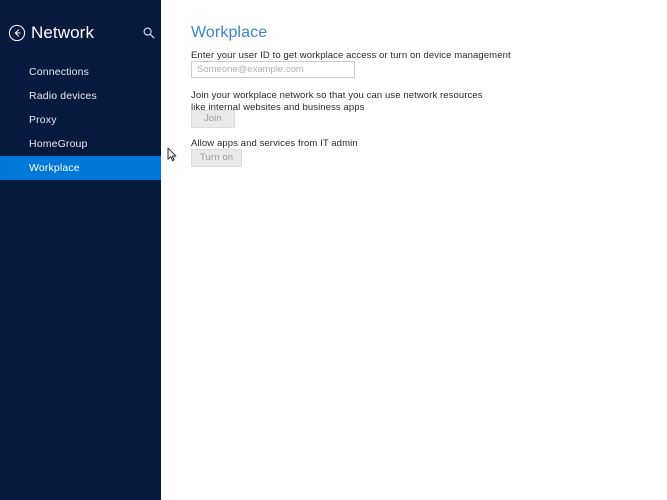  Describe the element at coordinates (43, 120) in the screenshot. I see `sidebar-item-label: Proxy` at that location.